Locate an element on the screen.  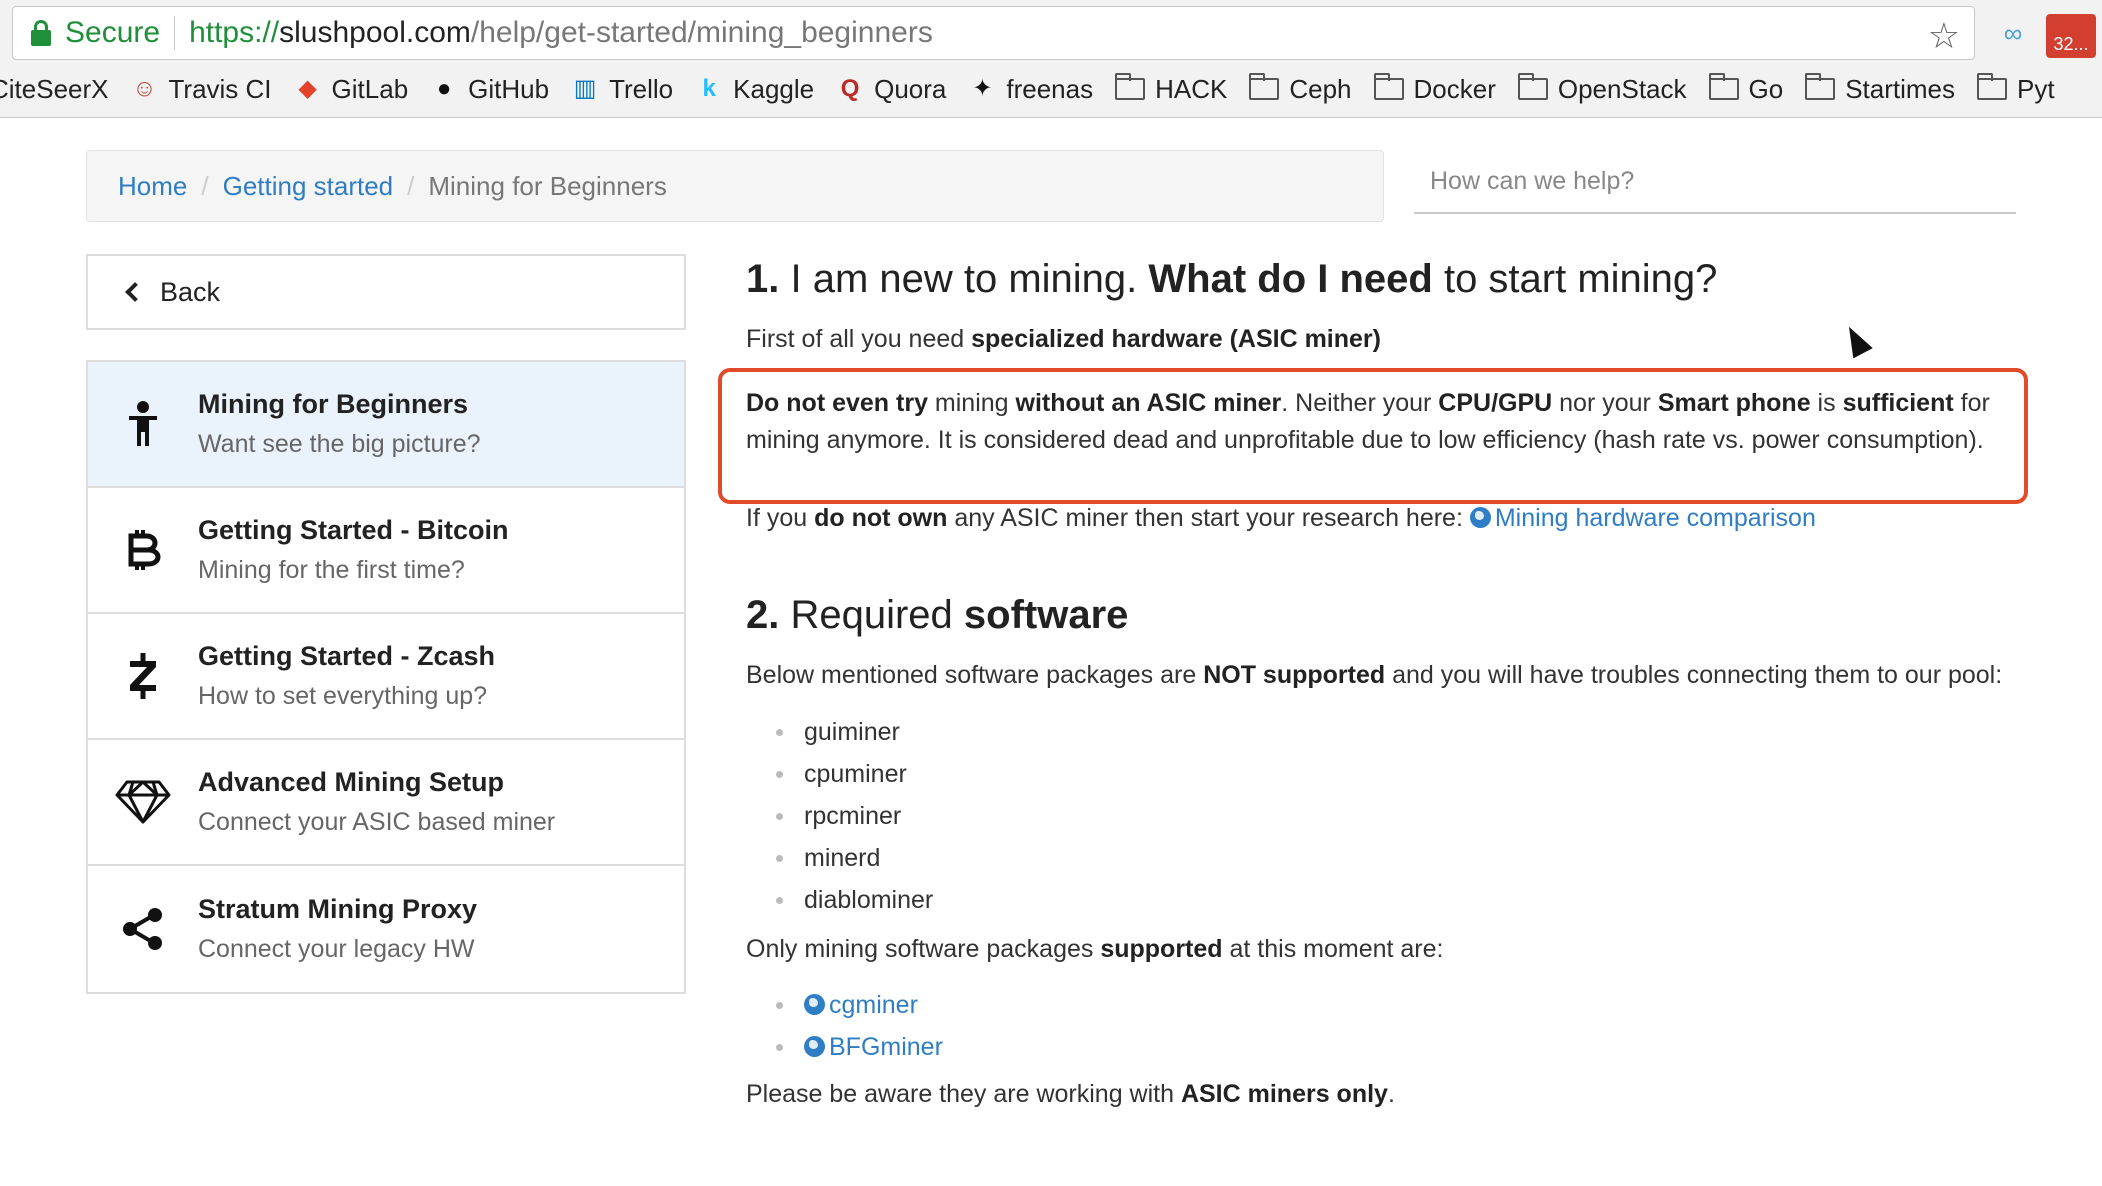
bookmark-ceph: Ceph is located at coordinates (1300, 89).